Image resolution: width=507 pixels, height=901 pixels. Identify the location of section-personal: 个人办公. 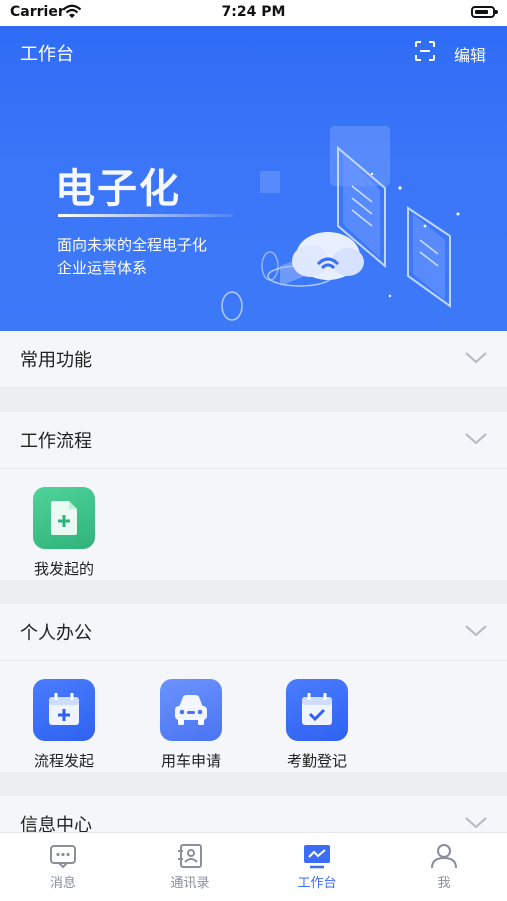
(253, 632).